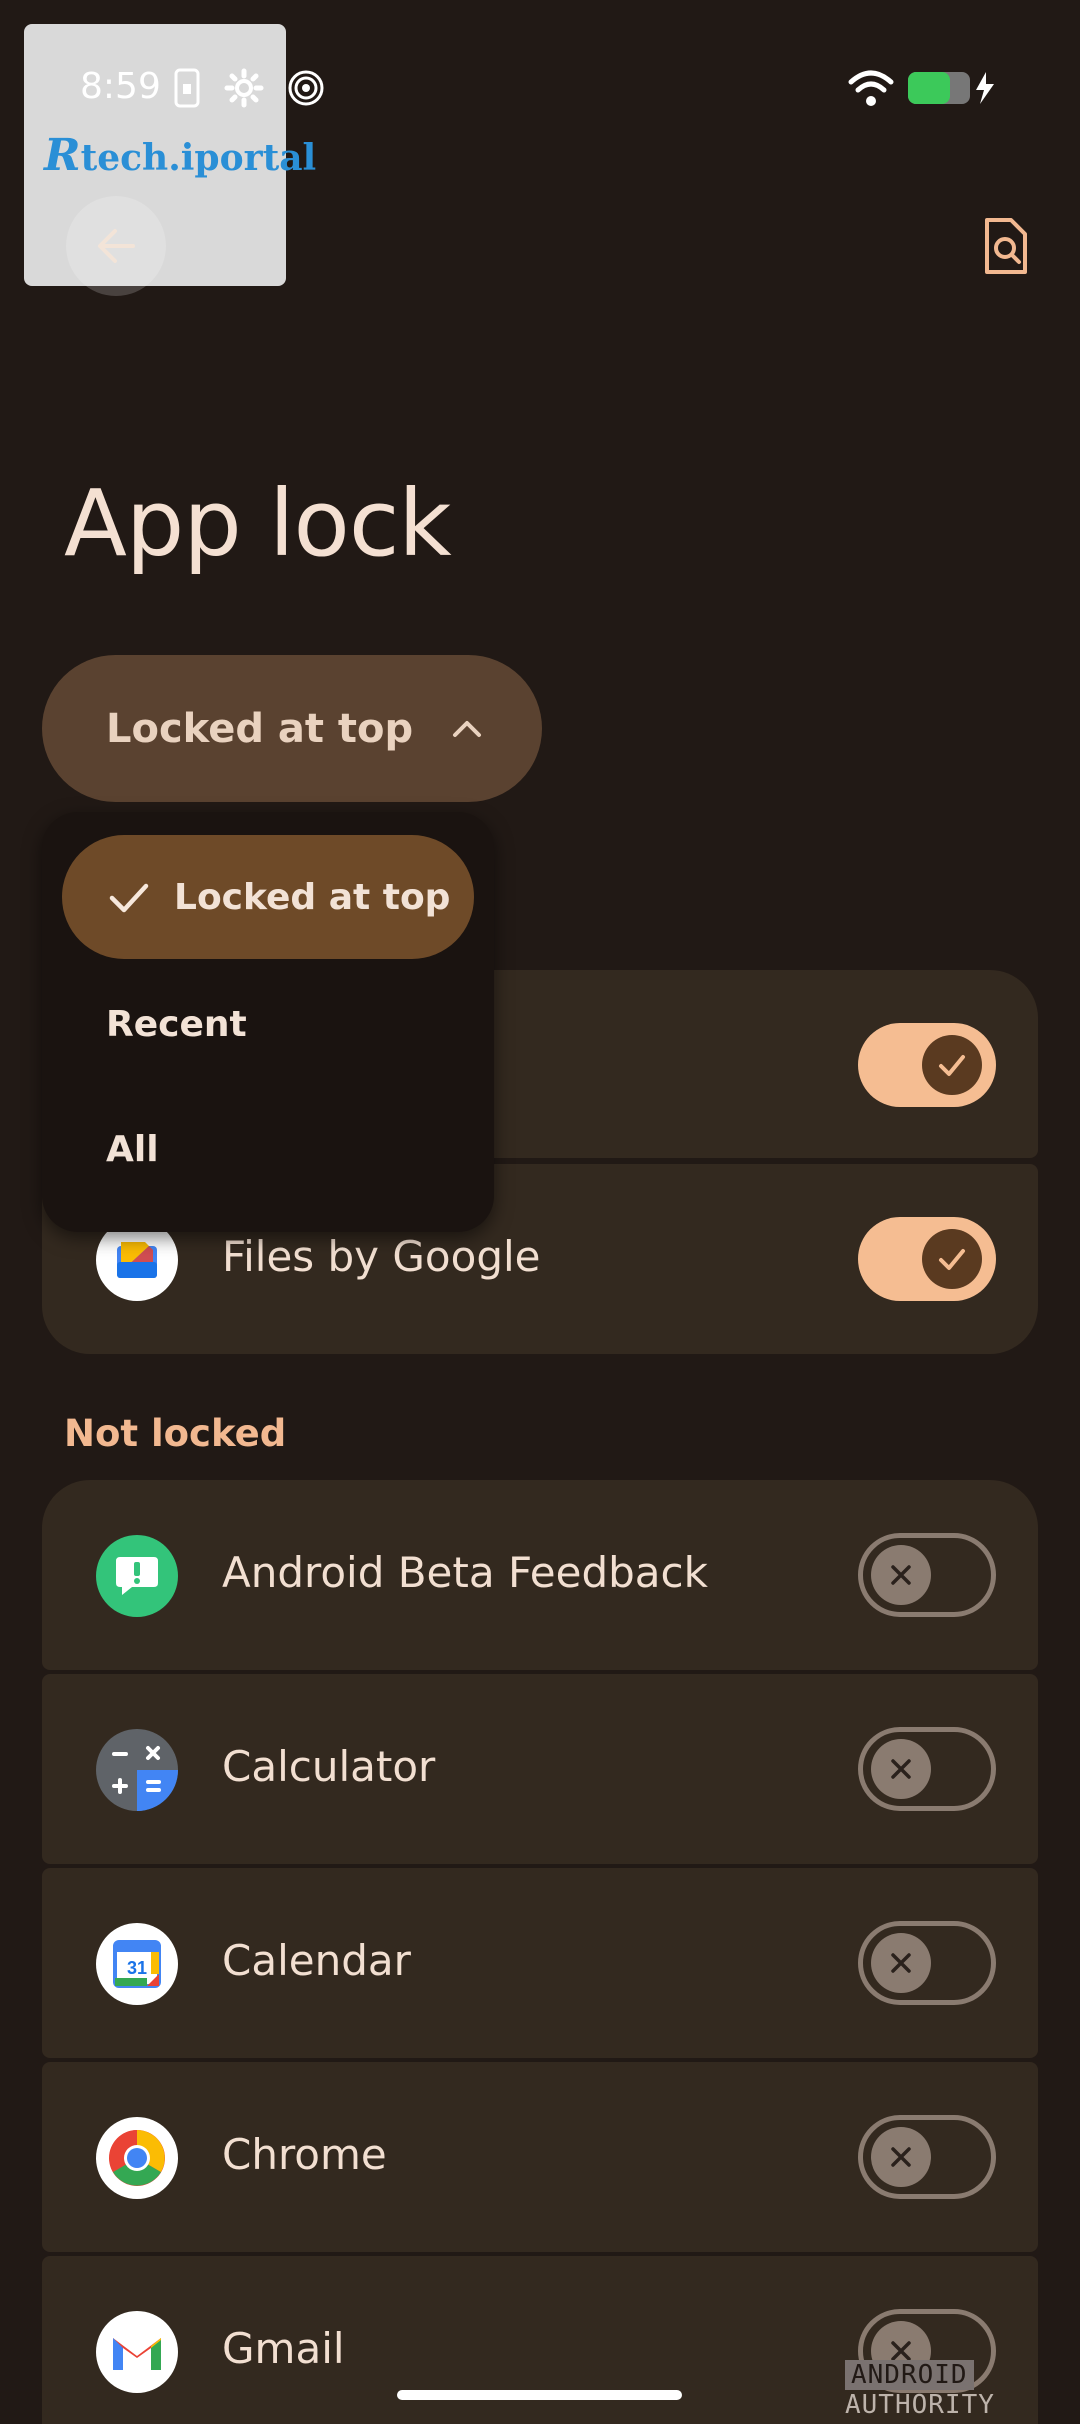  I want to click on wifi-icon, so click(871, 88).